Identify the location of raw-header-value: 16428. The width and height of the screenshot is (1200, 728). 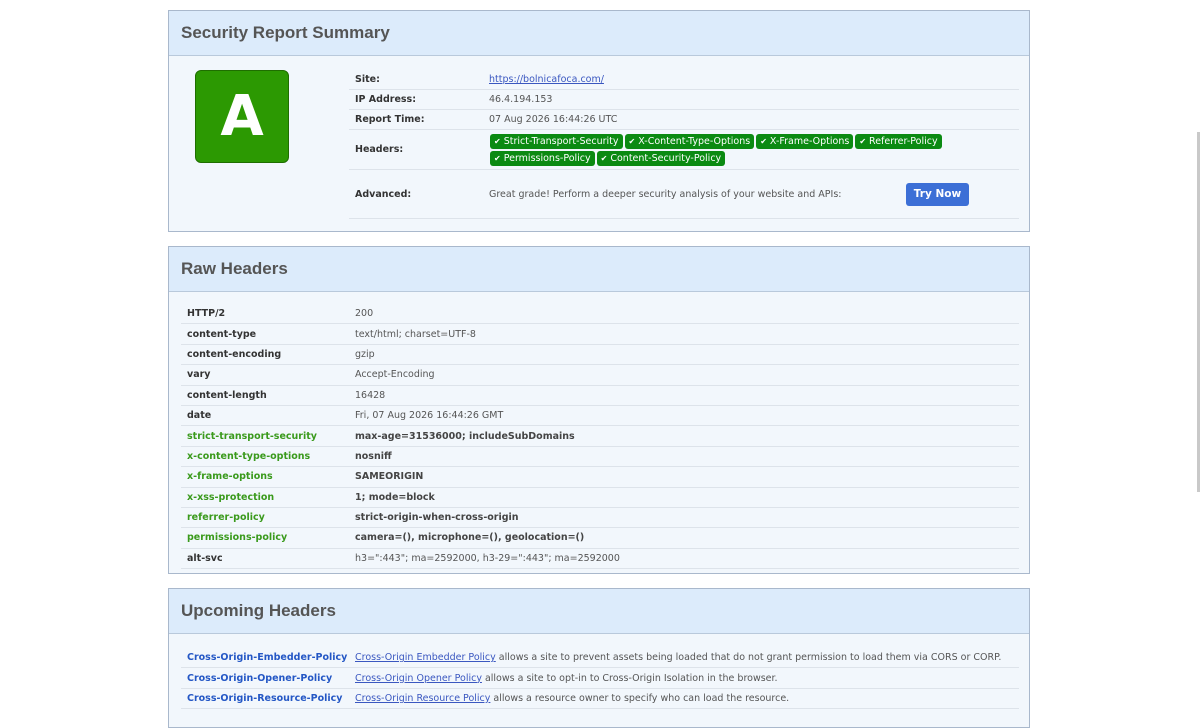
(370, 395).